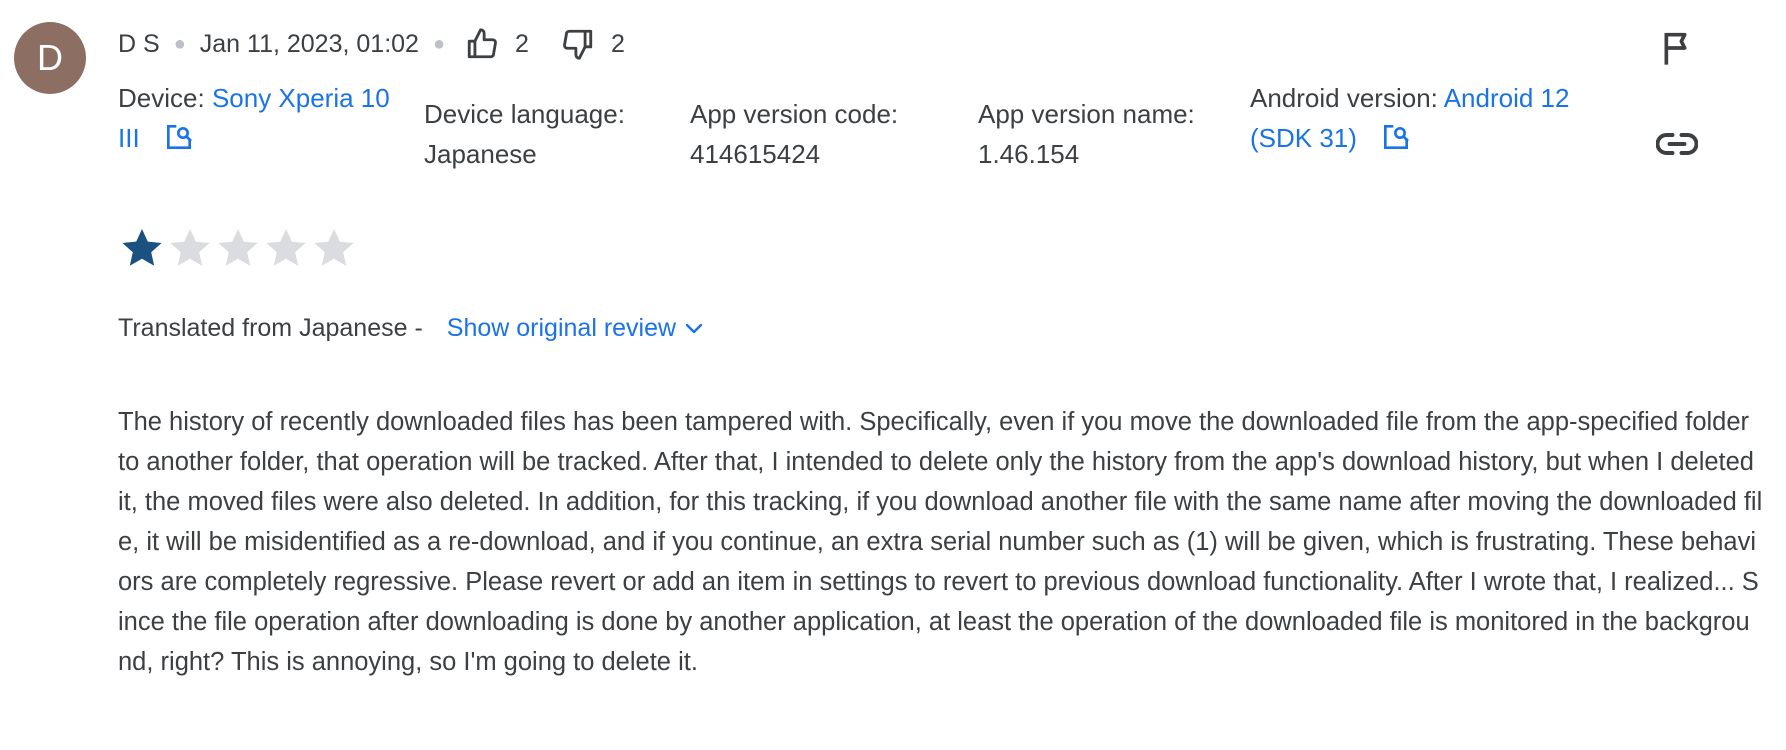  I want to click on thumbs-up-button: 2, so click(497, 44).